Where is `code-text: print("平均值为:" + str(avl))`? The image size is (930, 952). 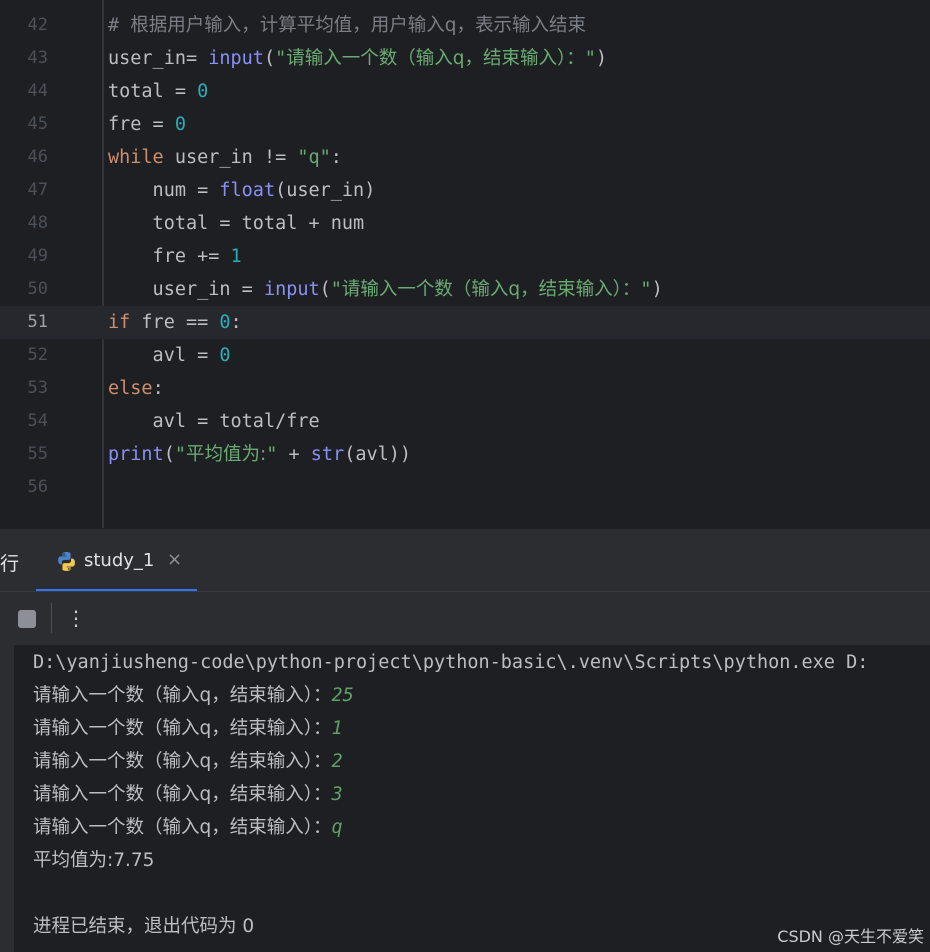
code-text: print("平均值为:" + str(avl)) is located at coordinates (259, 454).